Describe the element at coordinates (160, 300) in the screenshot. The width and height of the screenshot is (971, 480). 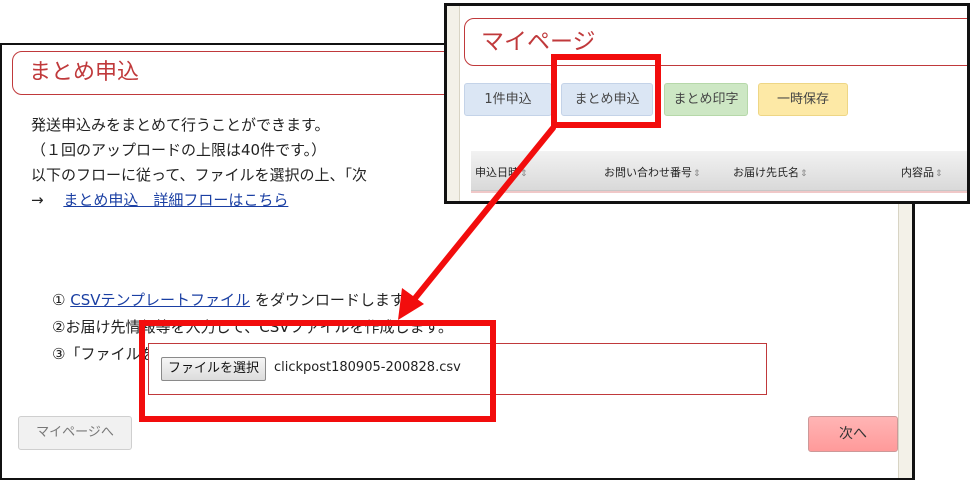
I see `csv-template-link: CSVテンプレートファイル` at that location.